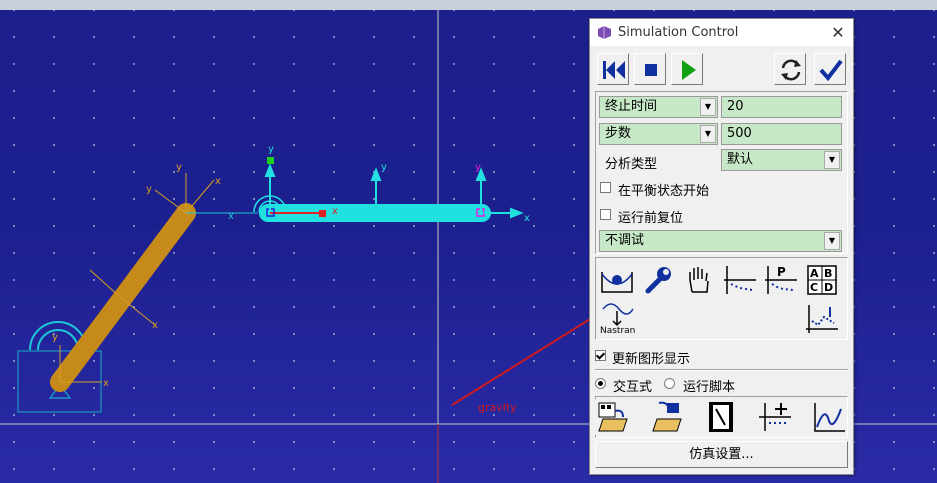 The height and width of the screenshot is (483, 937). Describe the element at coordinates (618, 133) in the screenshot. I see `step-type-value: 步数` at that location.